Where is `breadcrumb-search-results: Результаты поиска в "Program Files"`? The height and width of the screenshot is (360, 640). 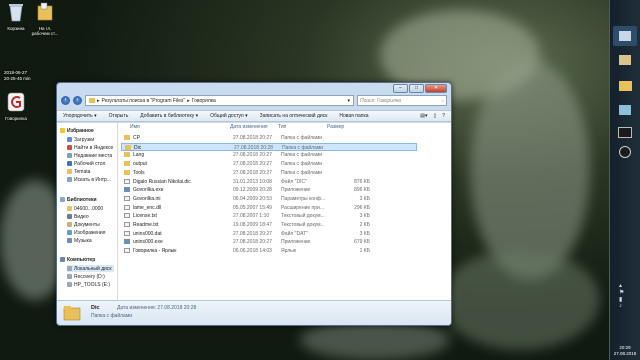 breadcrumb-search-results: Результаты поиска в "Program Files" is located at coordinates (144, 101).